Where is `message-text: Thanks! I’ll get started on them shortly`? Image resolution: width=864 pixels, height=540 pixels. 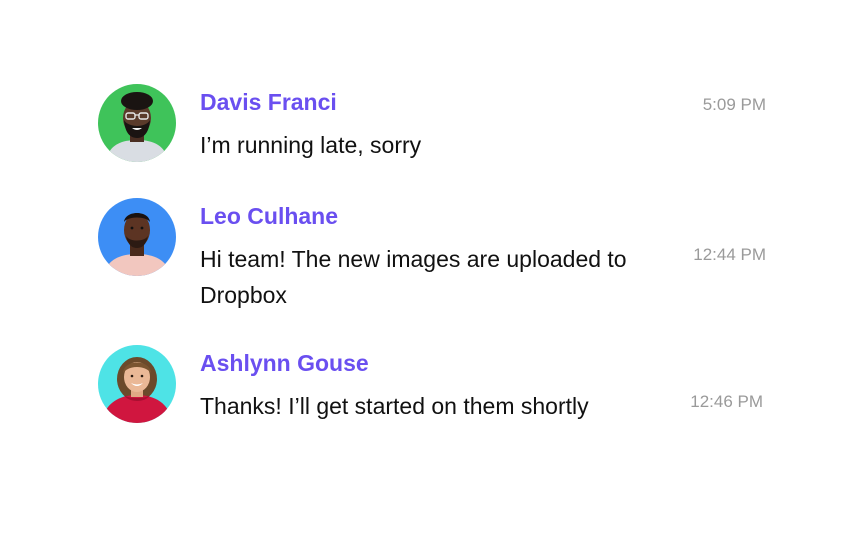
message-text: Thanks! I’ll get started on them shortly is located at coordinates (394, 406).